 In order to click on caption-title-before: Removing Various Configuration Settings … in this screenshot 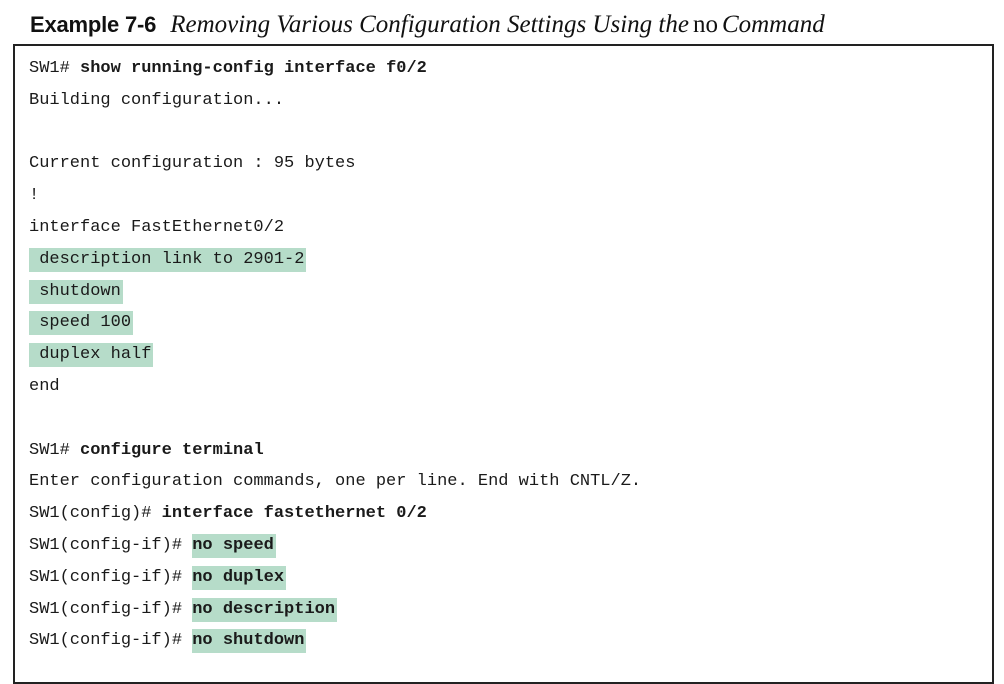, I will do `click(429, 24)`.